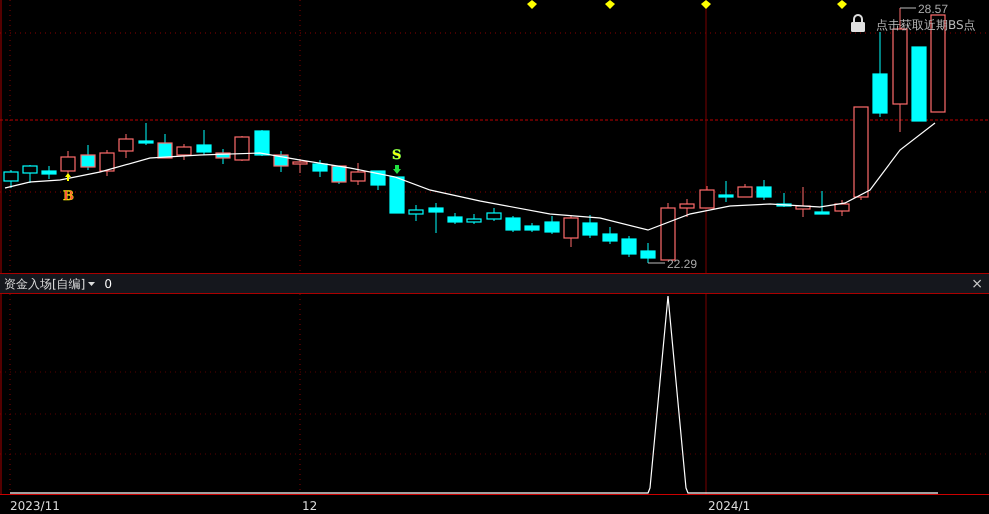 The image size is (989, 514). What do you see at coordinates (682, 264) in the screenshot?
I see `low-price-label: 22.29` at bounding box center [682, 264].